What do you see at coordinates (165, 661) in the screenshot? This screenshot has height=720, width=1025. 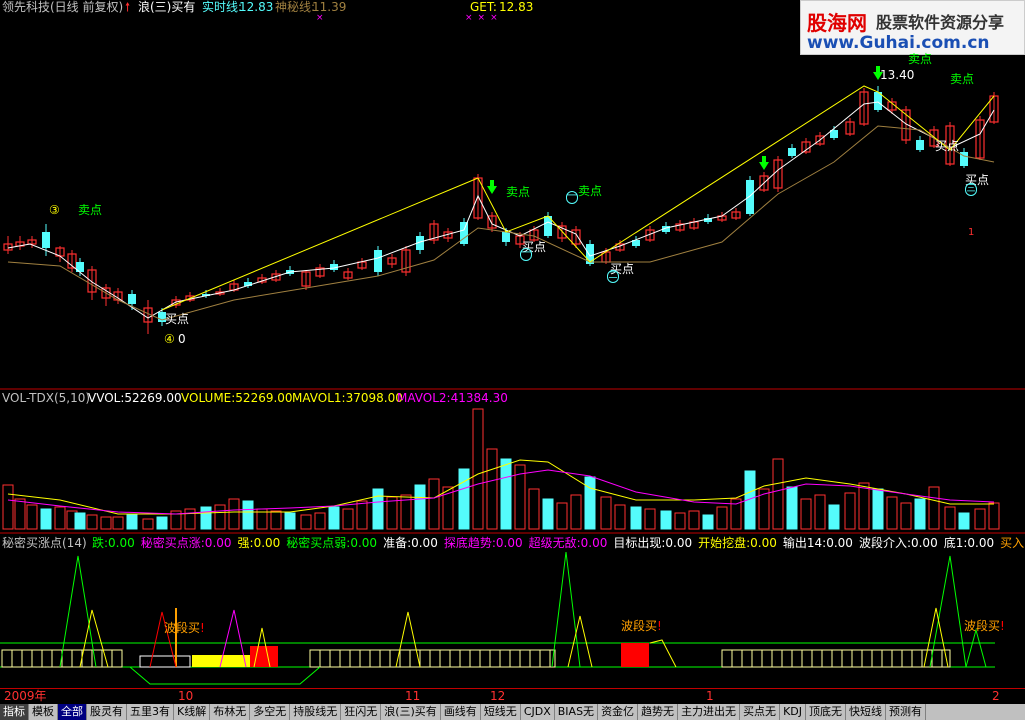 I see `signal-block` at bounding box center [165, 661].